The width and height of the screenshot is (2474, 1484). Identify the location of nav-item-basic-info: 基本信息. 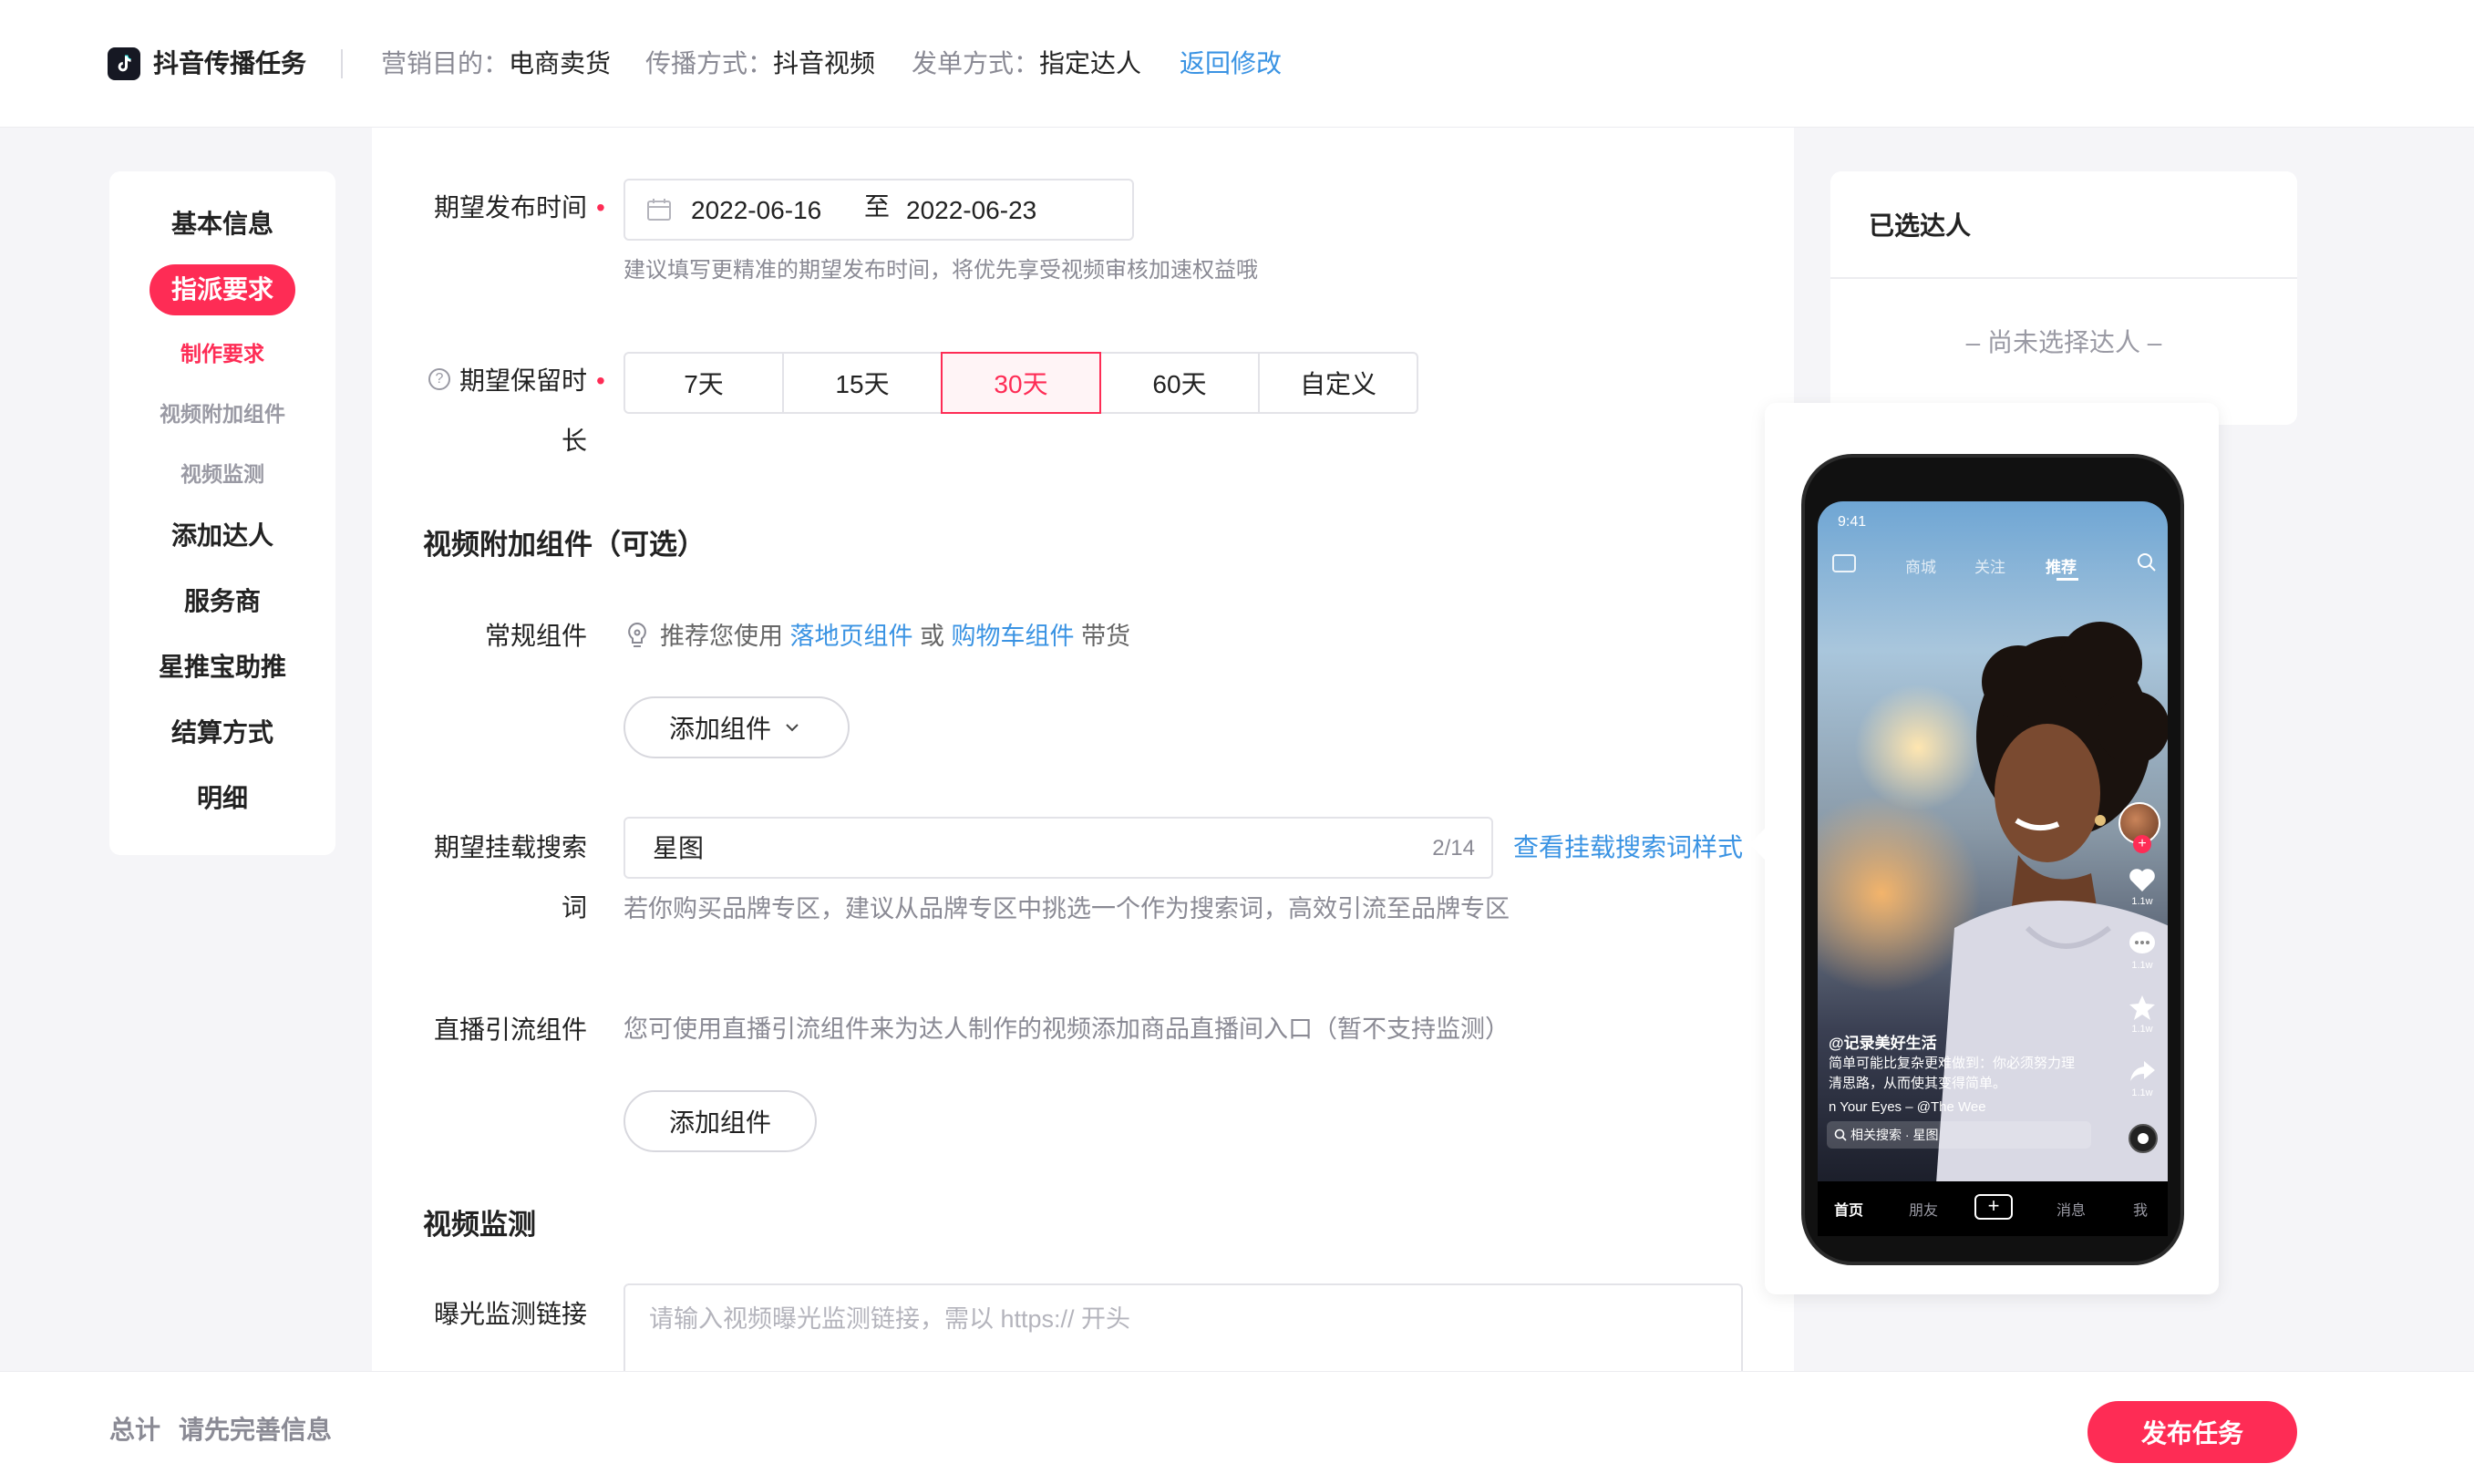
(222, 224).